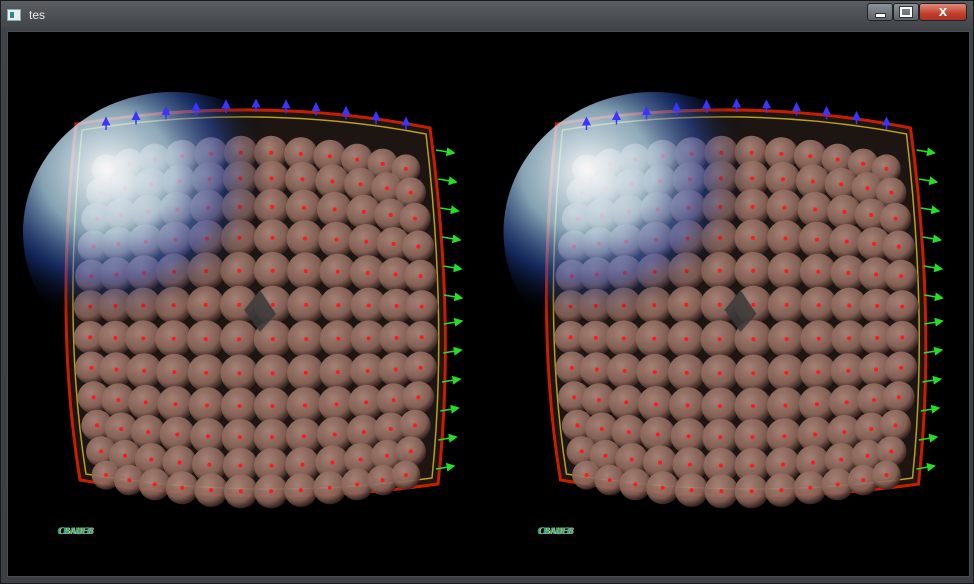 The height and width of the screenshot is (584, 974). I want to click on stats-overlay-right: CBAUEB, so click(556, 532).